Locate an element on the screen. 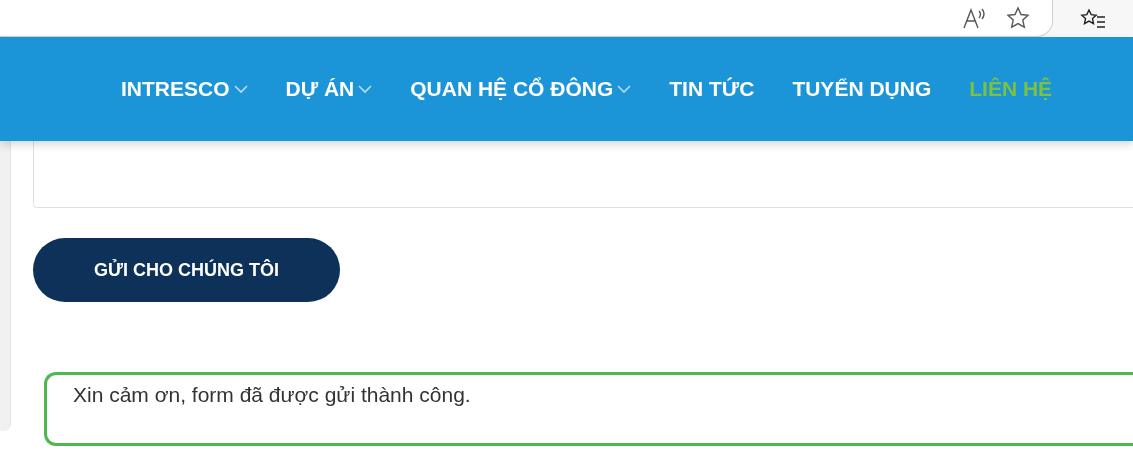 The height and width of the screenshot is (456, 1133). star-icon is located at coordinates (1018, 18).